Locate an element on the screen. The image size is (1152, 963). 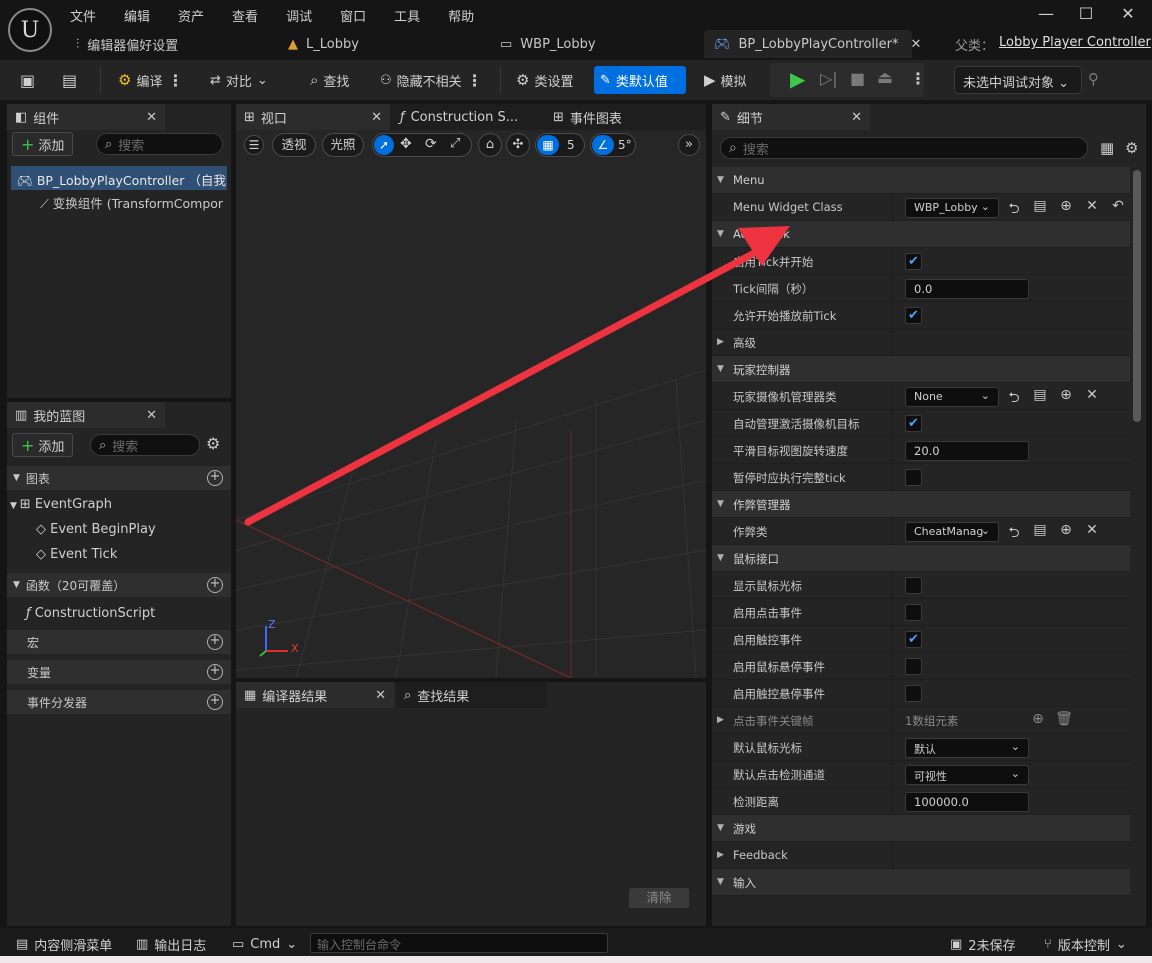
unsaved-button: ▣ 2未保存 is located at coordinates (983, 944).